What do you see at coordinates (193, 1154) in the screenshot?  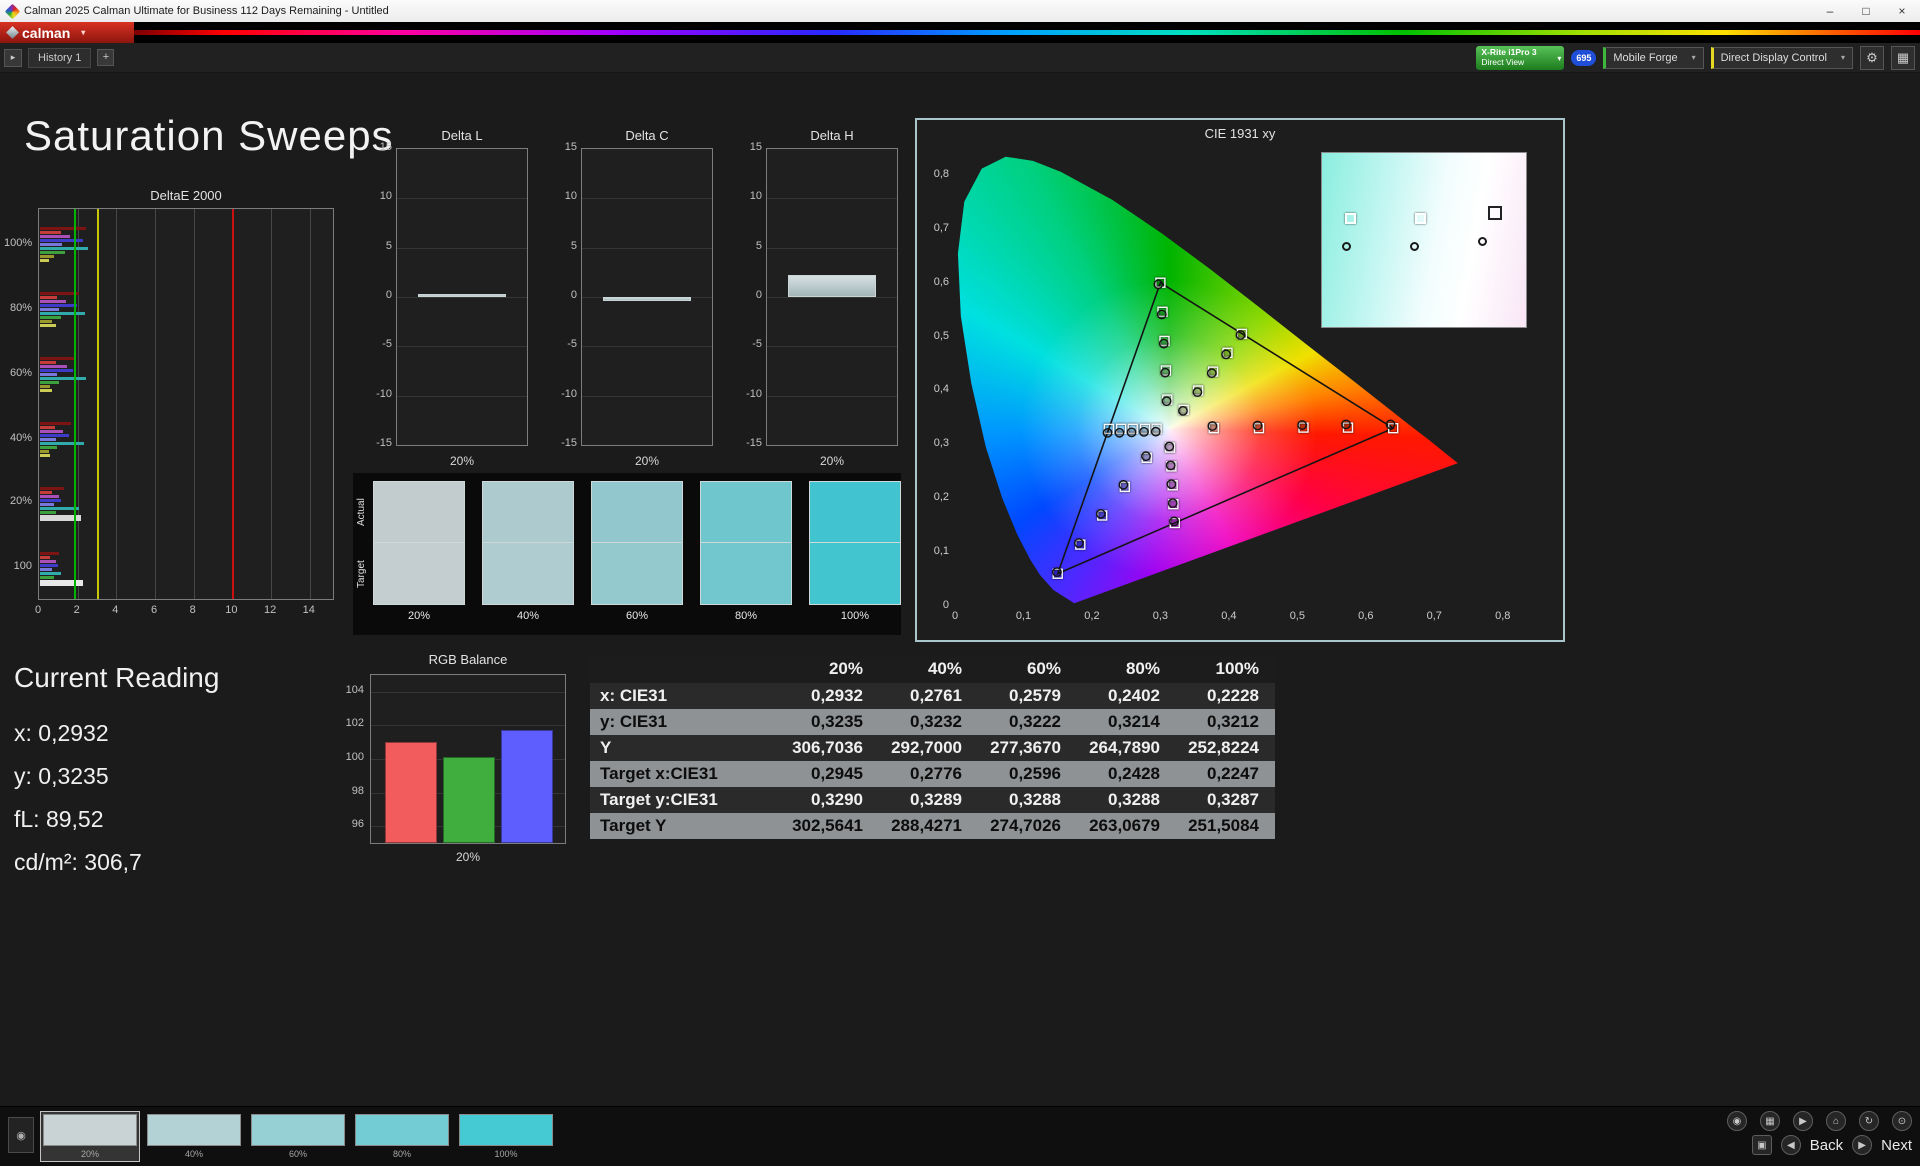 I see `swatch-label: 40%` at bounding box center [193, 1154].